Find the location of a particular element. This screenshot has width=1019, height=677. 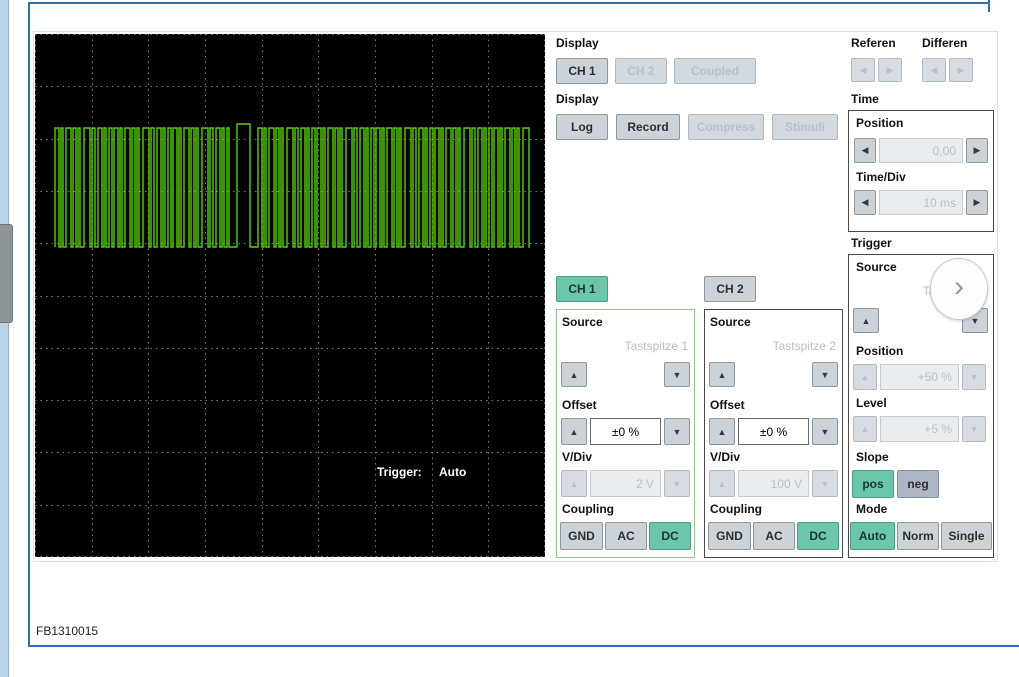

ch1-coupling-label: Coupling is located at coordinates (588, 509).